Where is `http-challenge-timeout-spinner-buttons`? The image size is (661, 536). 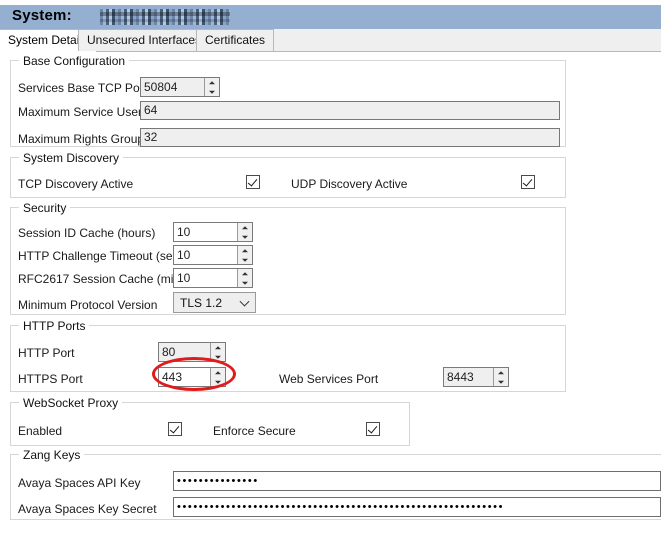
http-challenge-timeout-spinner-buttons is located at coordinates (244, 255).